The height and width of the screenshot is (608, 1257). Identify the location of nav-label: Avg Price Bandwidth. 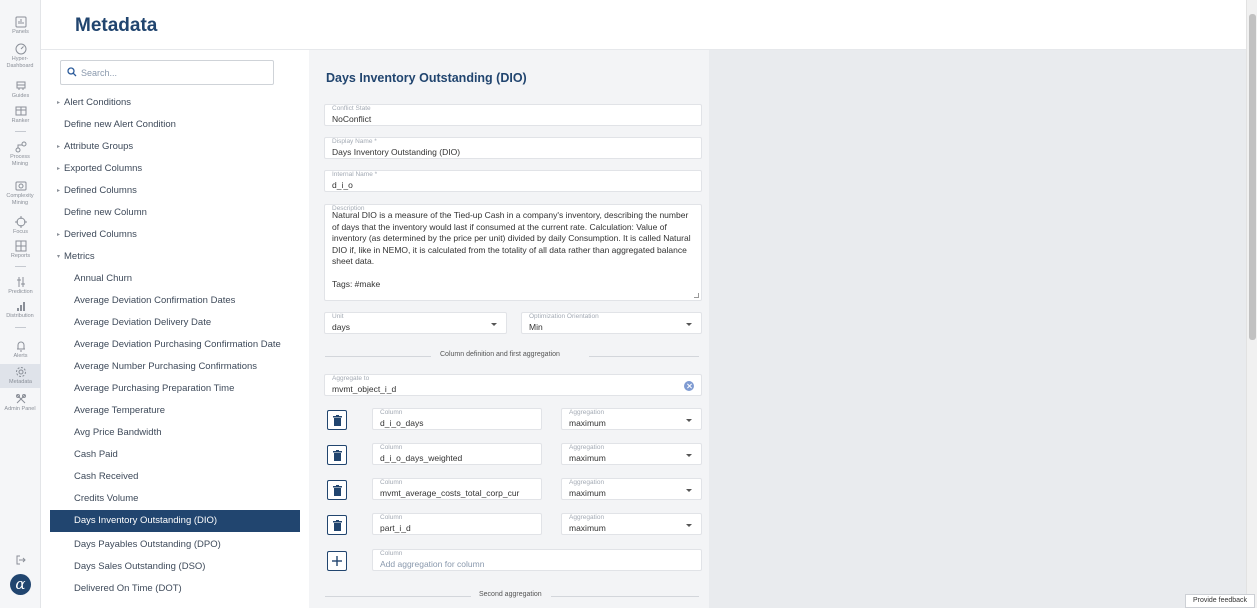
(118, 432).